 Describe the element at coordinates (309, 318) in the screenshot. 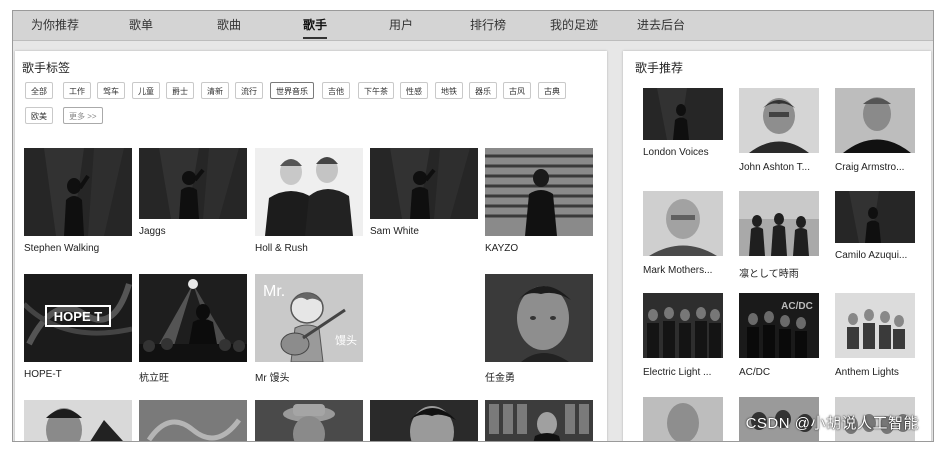

I see `singer-photo: Mr. 馒头` at that location.